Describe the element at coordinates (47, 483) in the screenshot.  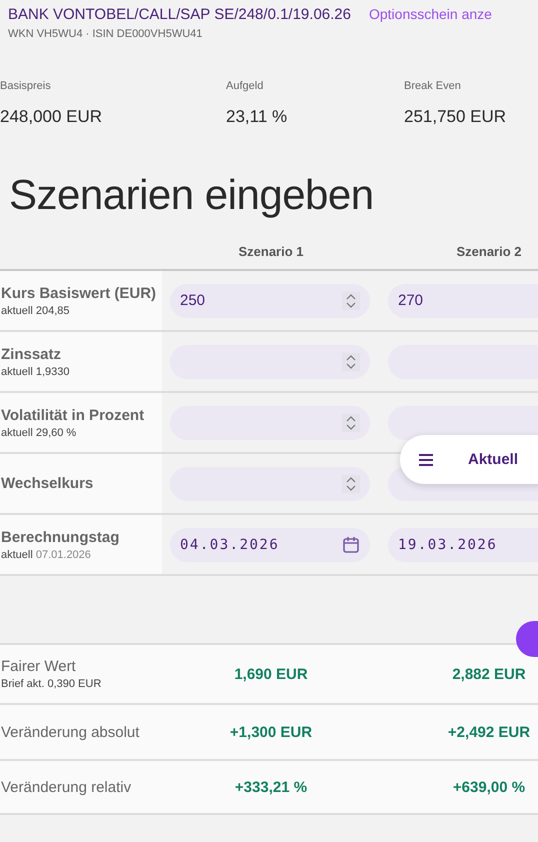
I see `row-label: Wechselkurs` at that location.